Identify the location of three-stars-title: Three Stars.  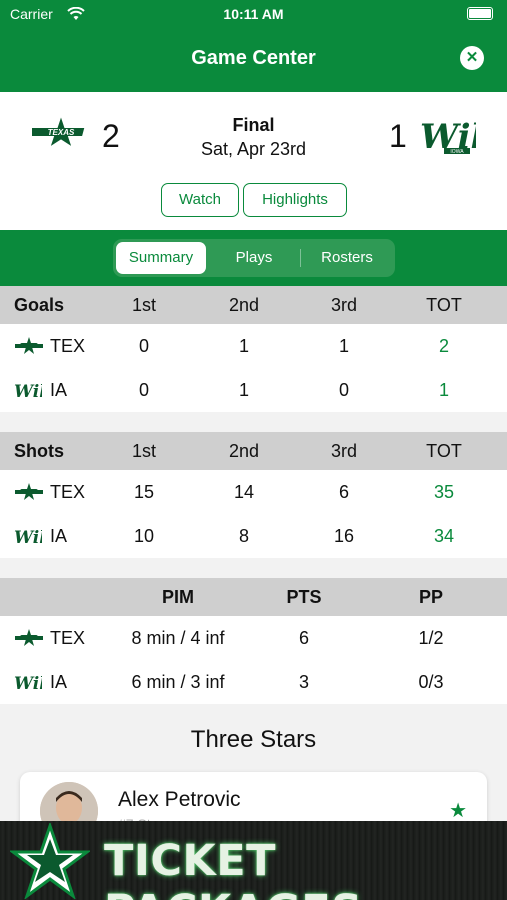
(253, 739).